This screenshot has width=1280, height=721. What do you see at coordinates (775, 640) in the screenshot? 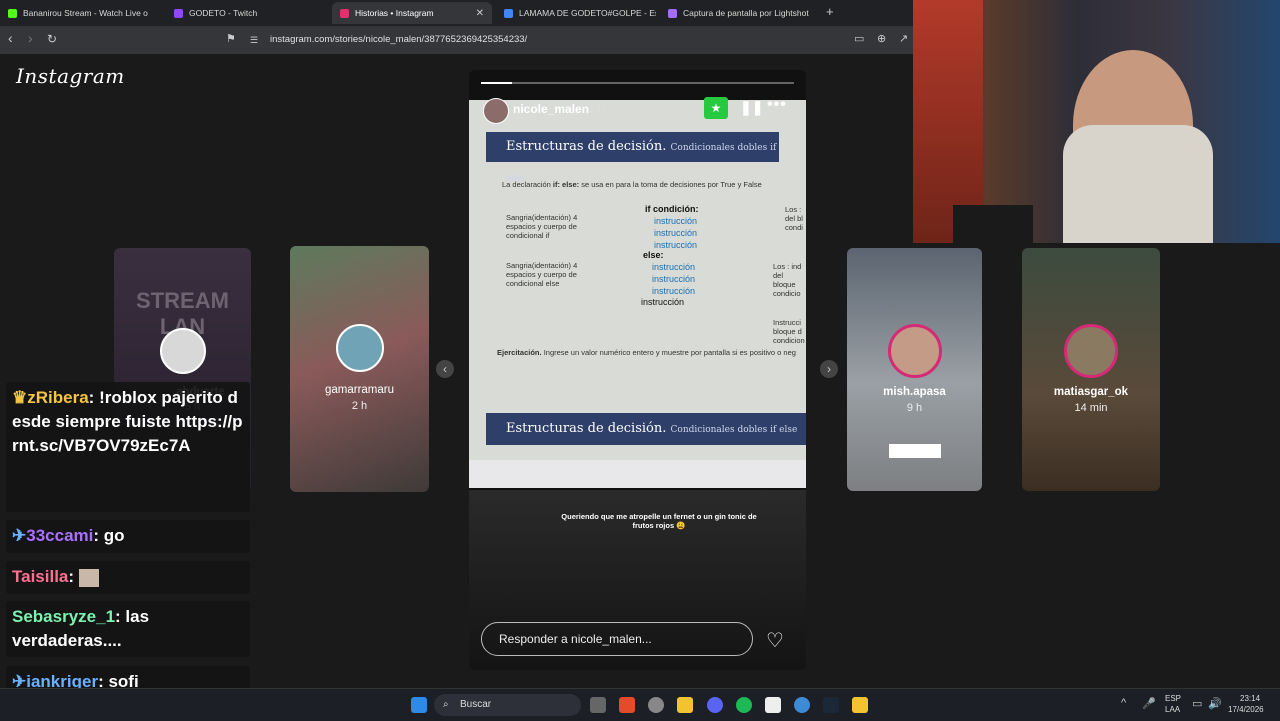
I see `like-heart-icon: ♡` at bounding box center [775, 640].